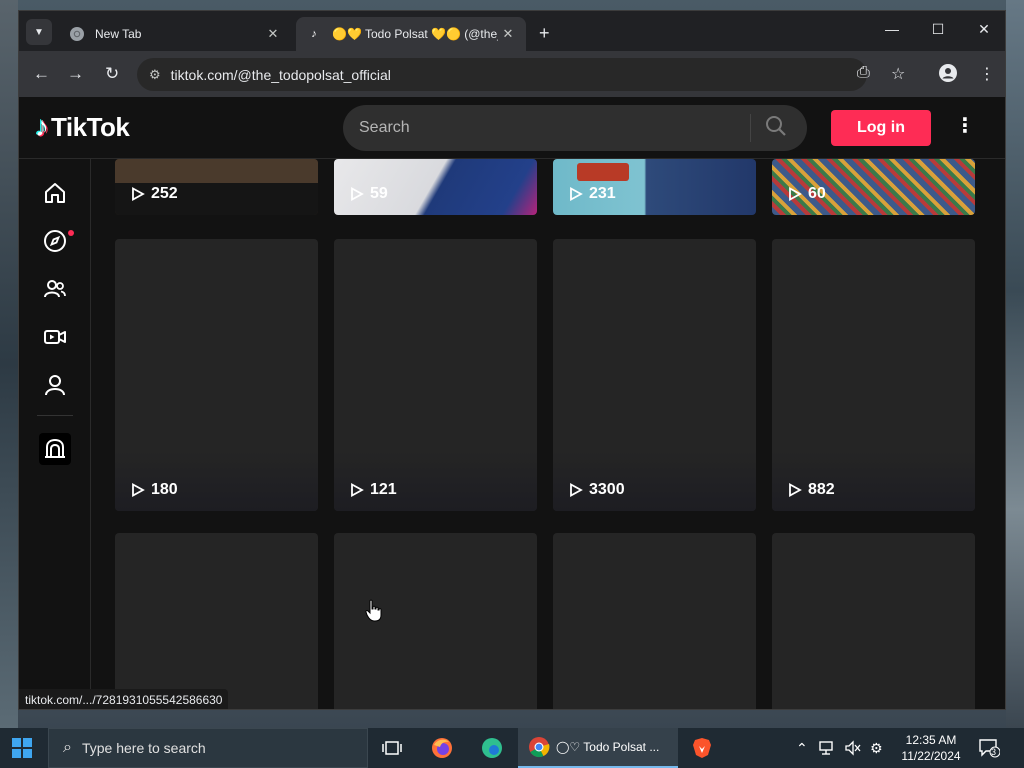 The width and height of the screenshot is (1024, 768). Describe the element at coordinates (118, 34) in the screenshot. I see `tab-title: New Tab` at that location.